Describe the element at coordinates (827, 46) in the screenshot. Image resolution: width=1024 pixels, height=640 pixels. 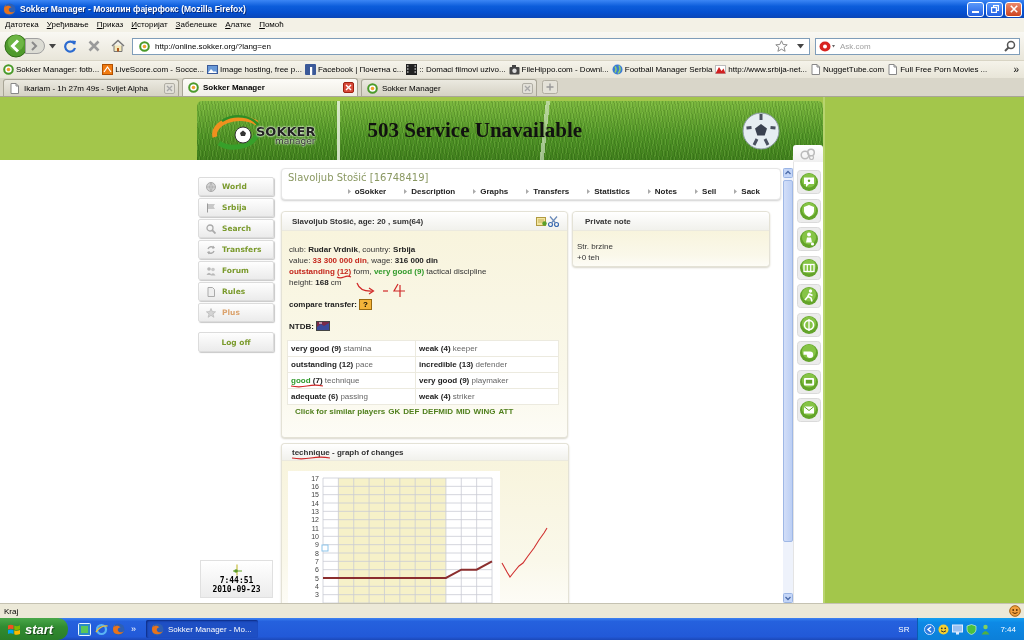
I see `oval-logo-icon` at that location.